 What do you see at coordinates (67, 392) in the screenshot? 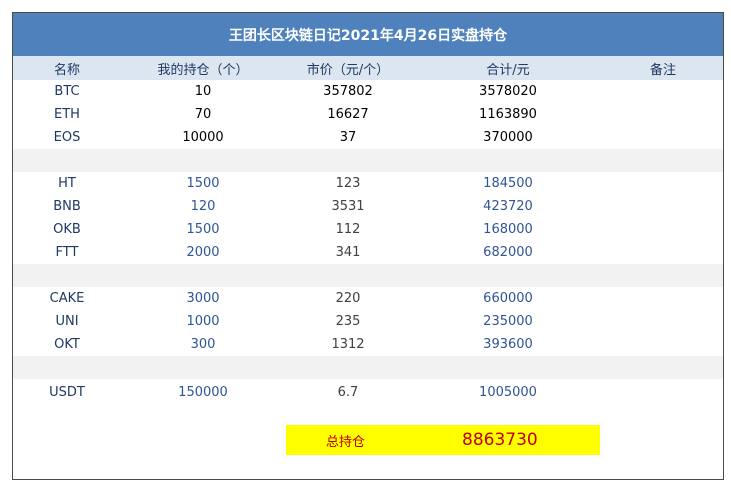
I see `cell-name: USDT` at bounding box center [67, 392].